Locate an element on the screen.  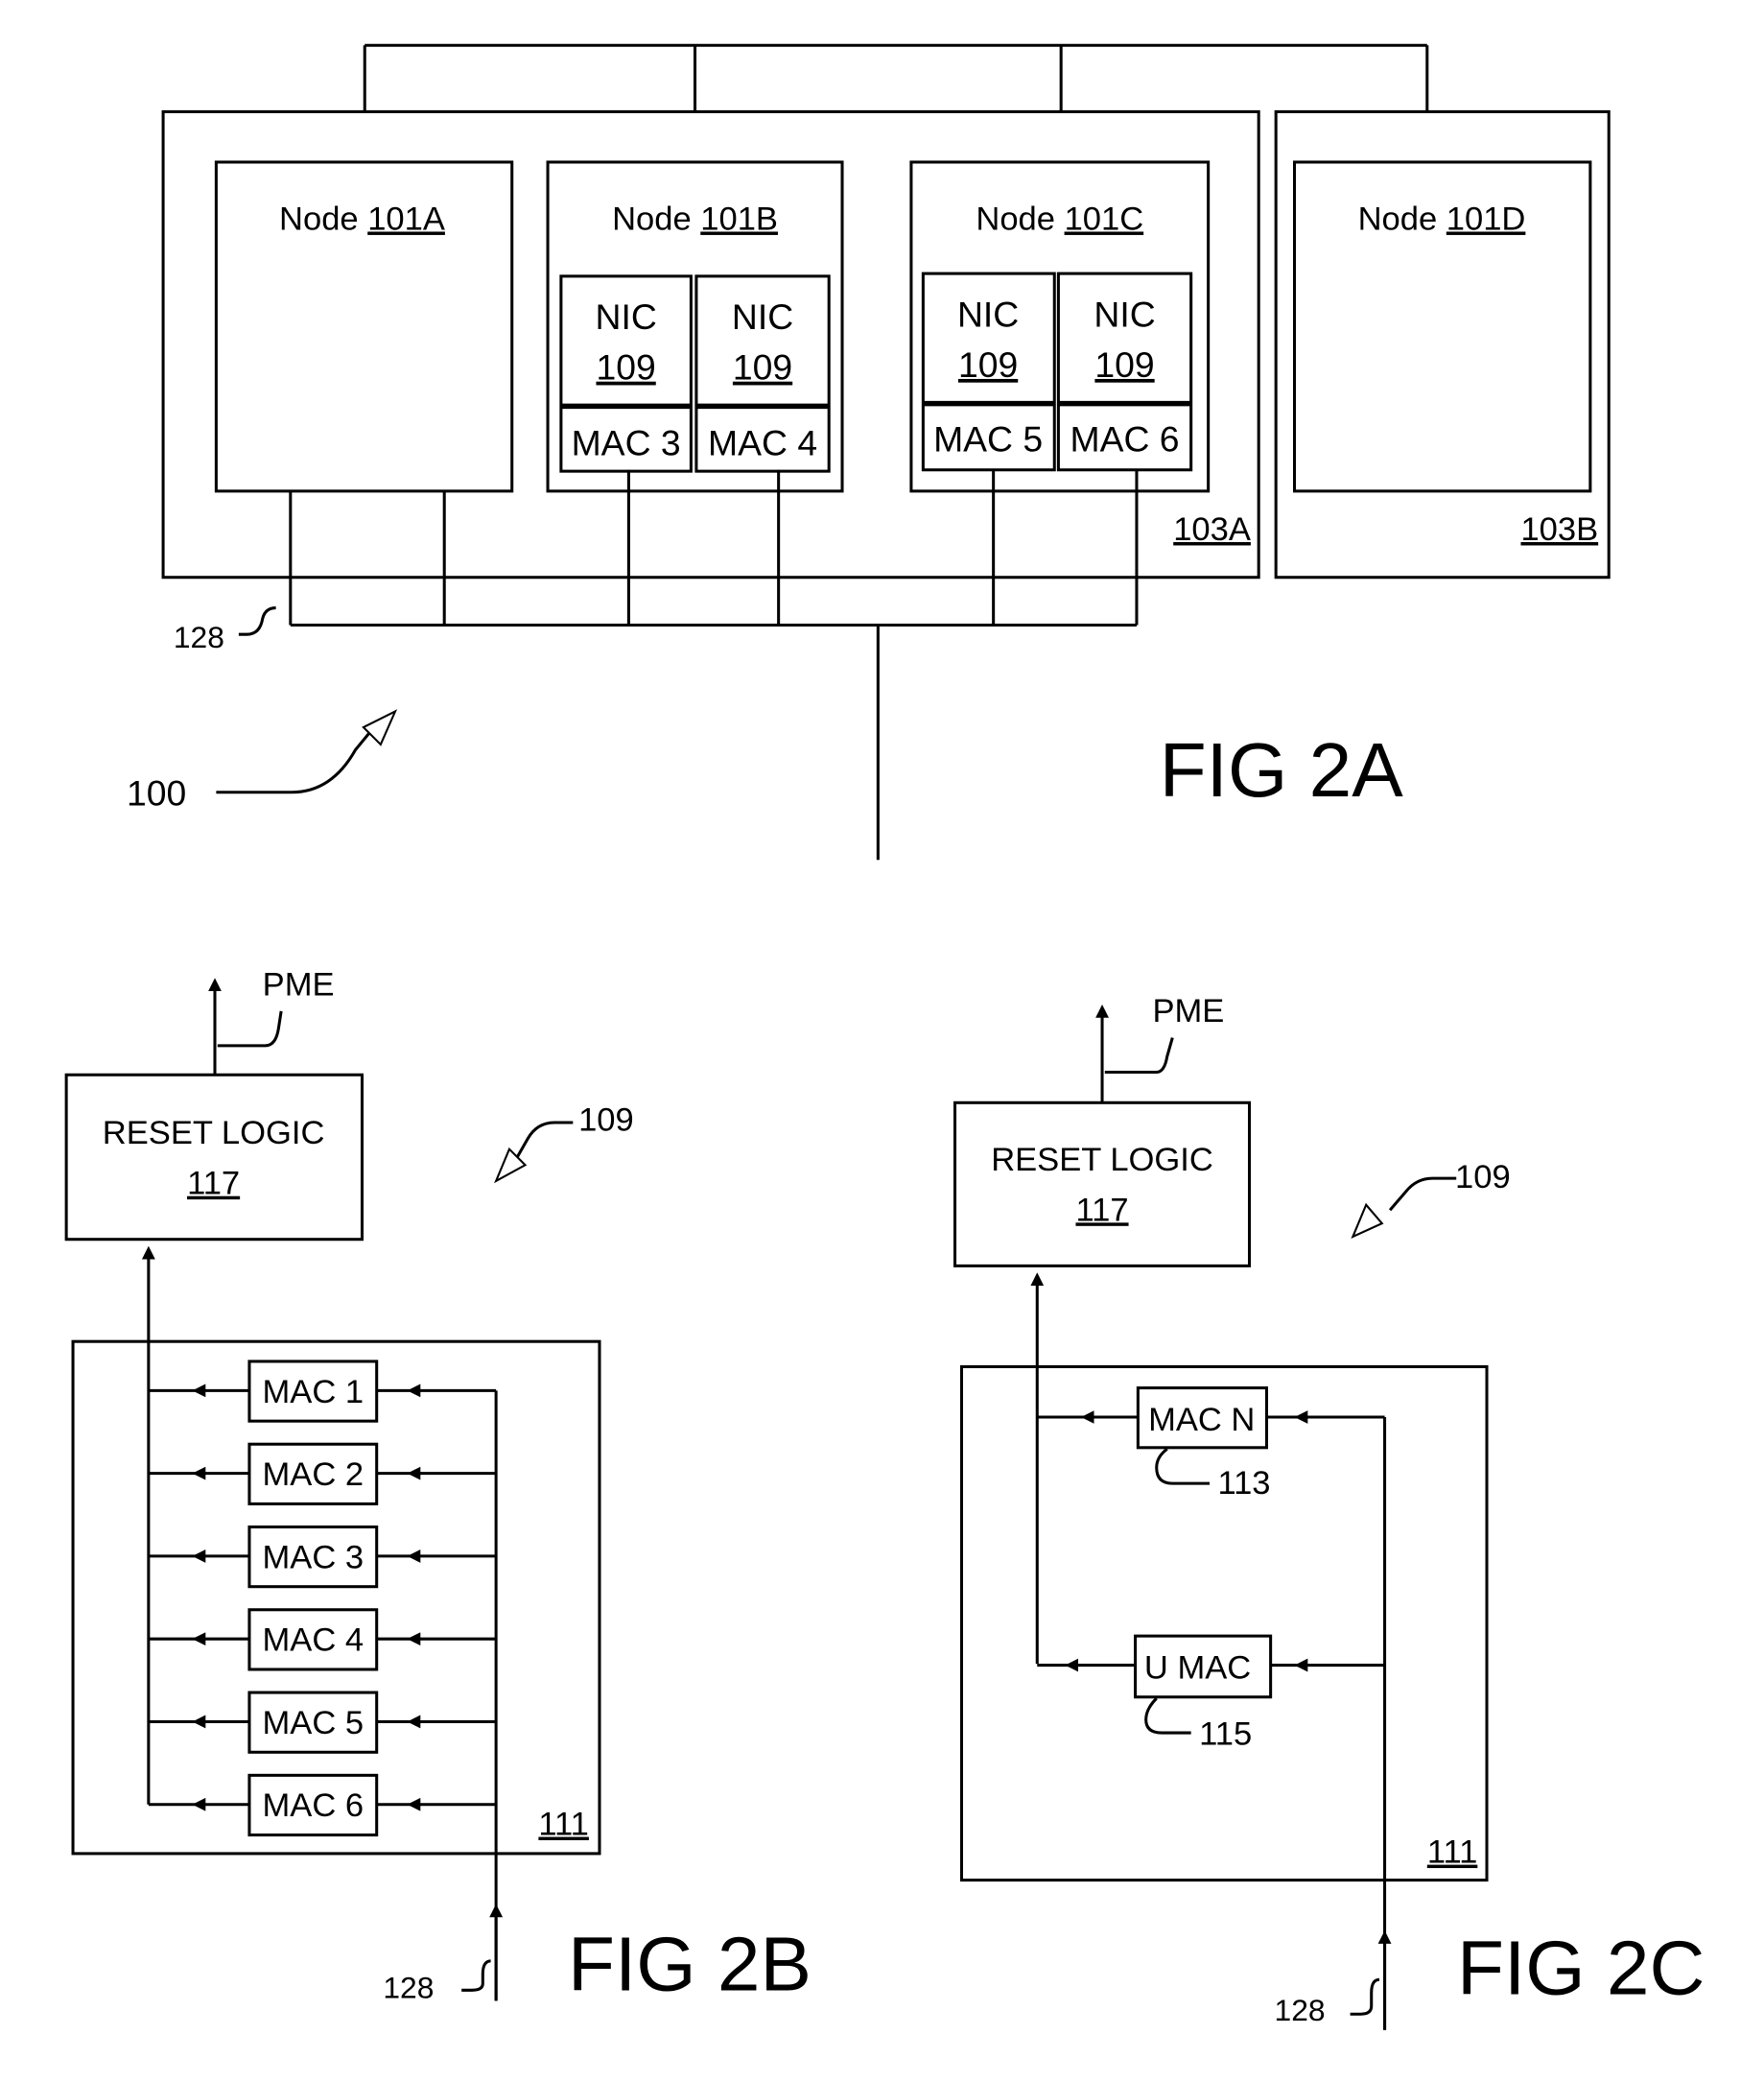
mac-n-ref: 113 is located at coordinates (1244, 1483).